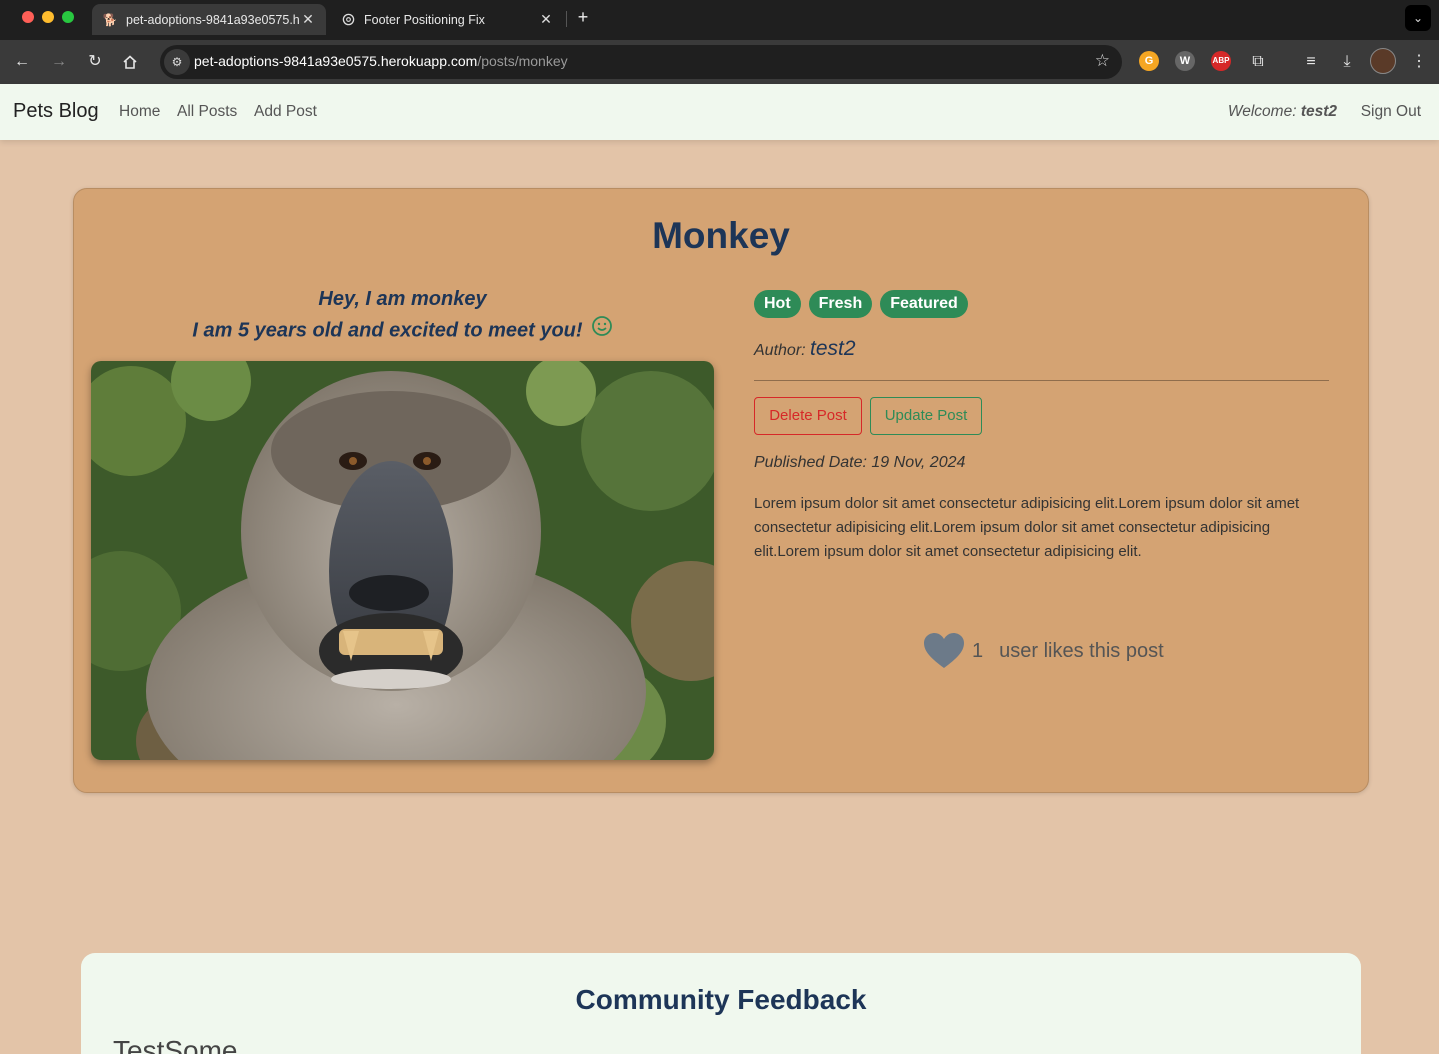  I want to click on author-name: test2, so click(833, 348).